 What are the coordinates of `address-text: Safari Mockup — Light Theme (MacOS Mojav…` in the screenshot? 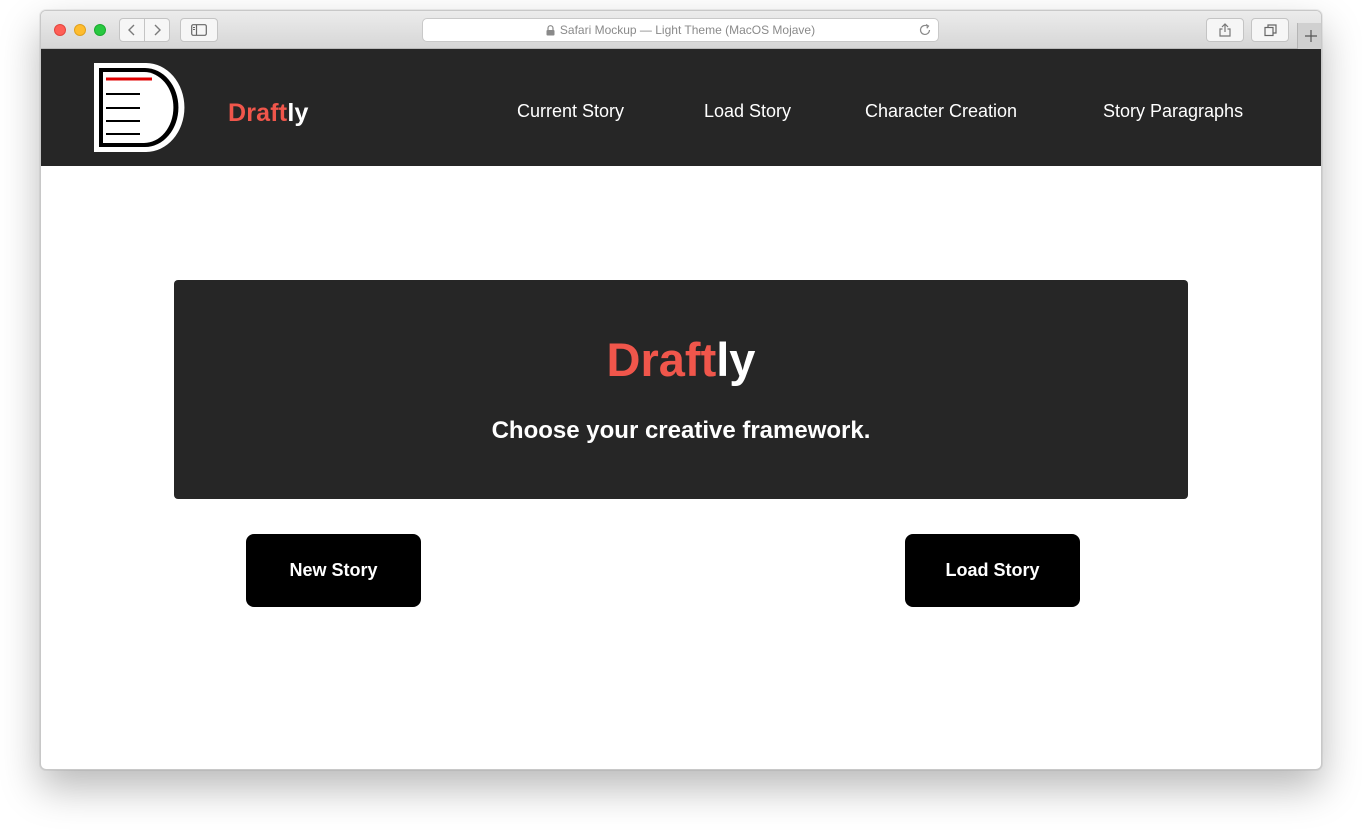 It's located at (687, 30).